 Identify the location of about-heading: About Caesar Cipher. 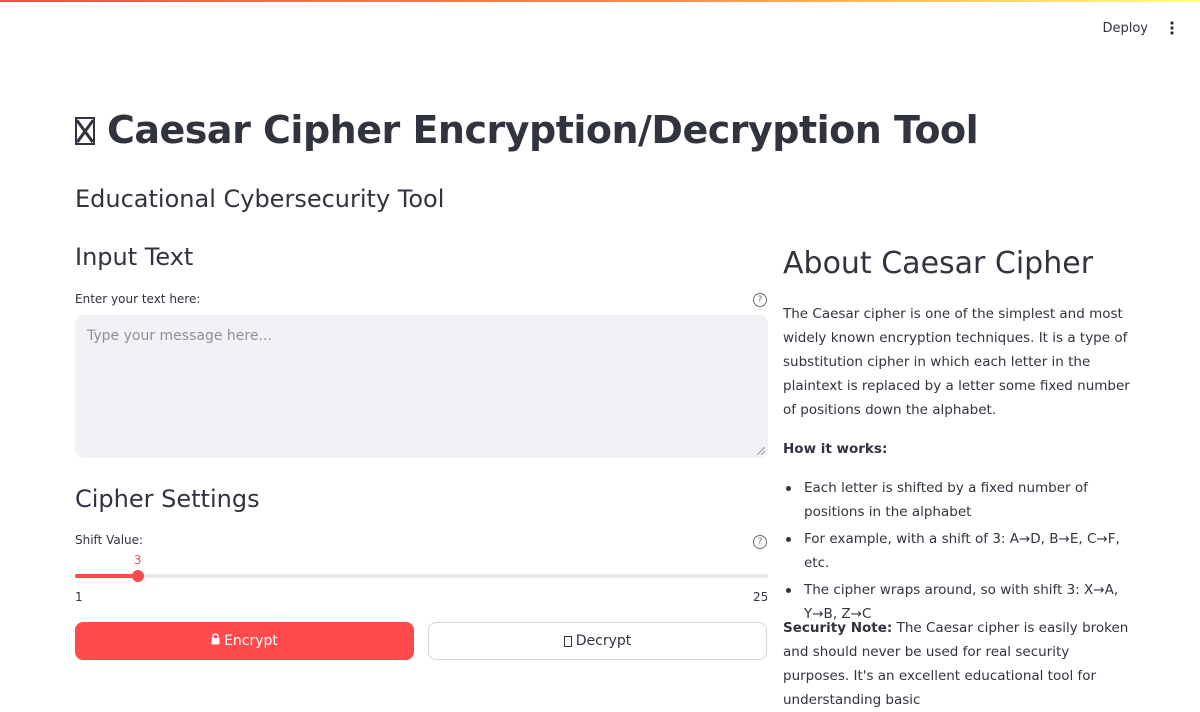
(938, 263).